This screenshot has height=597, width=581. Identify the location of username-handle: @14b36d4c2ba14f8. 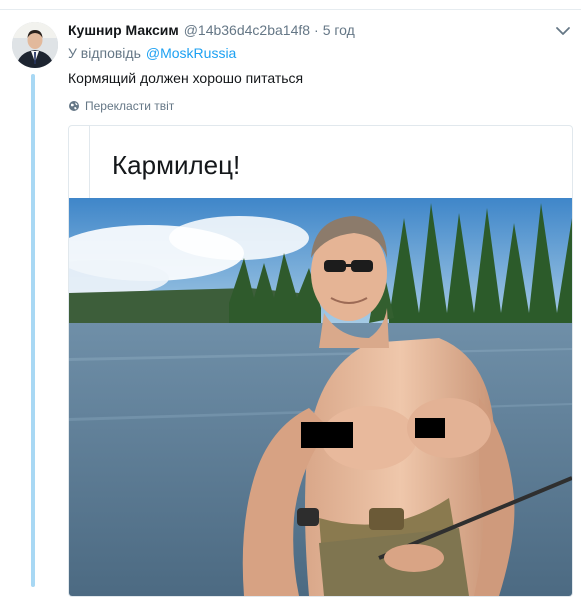
(247, 30).